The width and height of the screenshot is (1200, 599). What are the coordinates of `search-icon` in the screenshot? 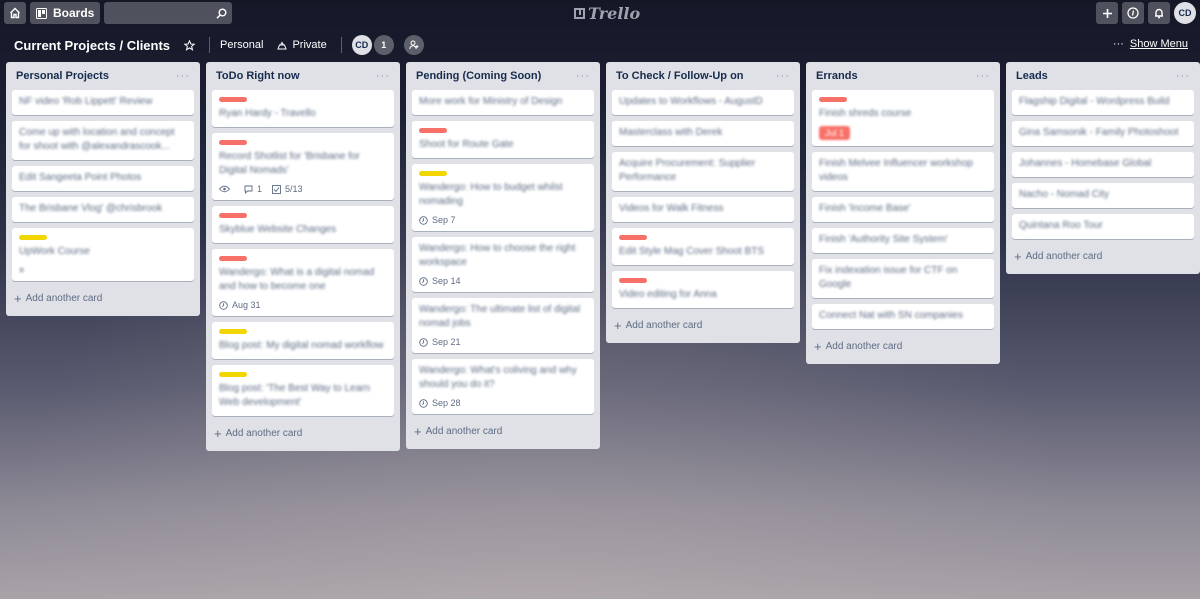 It's located at (221, 13).